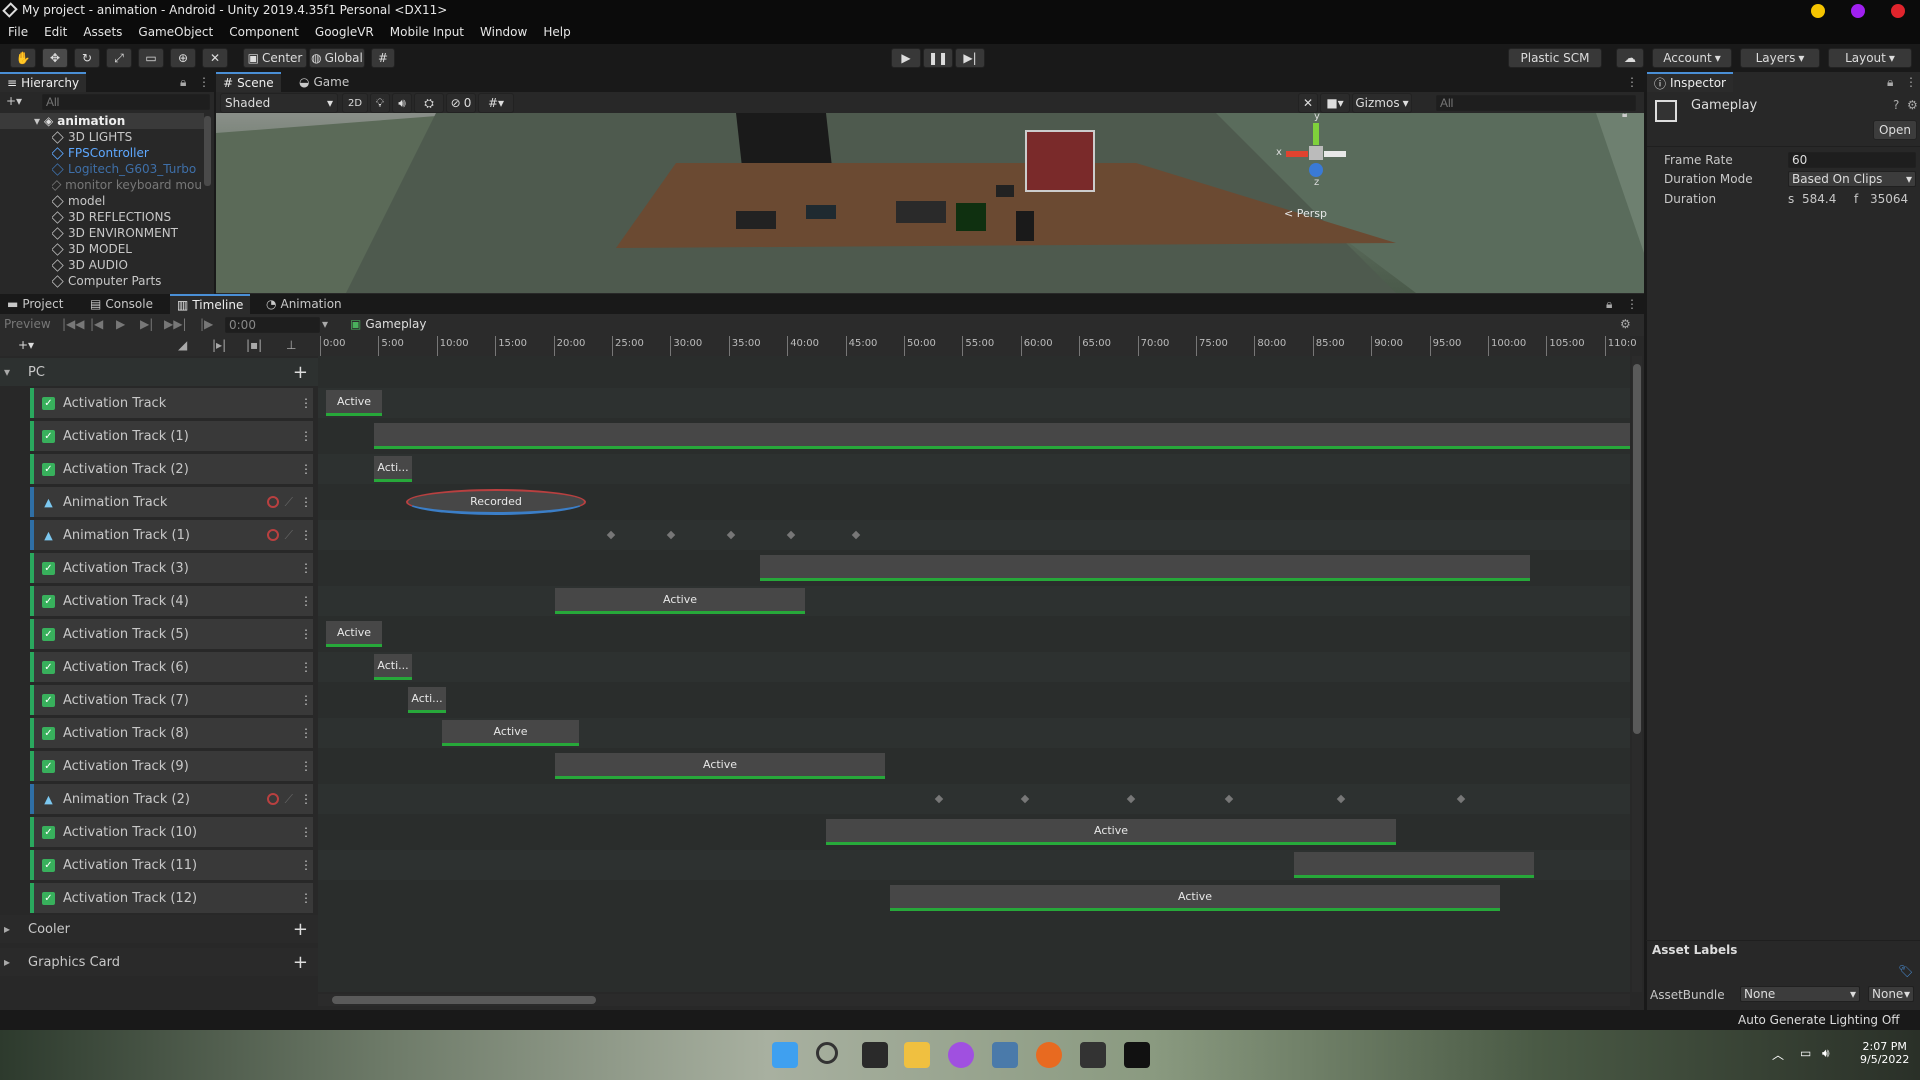 The width and height of the screenshot is (1920, 1080). What do you see at coordinates (102, 121) in the screenshot?
I see `hierarchy-root: ▾ ◈ animation` at bounding box center [102, 121].